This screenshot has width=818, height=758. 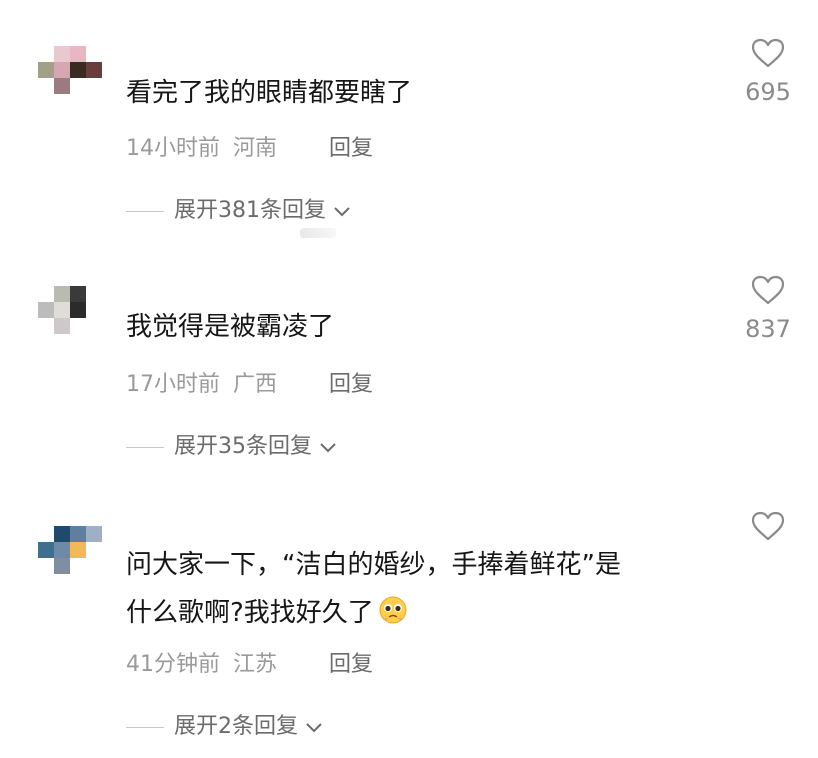 What do you see at coordinates (255, 384) in the screenshot?
I see `comment-location: 广西` at bounding box center [255, 384].